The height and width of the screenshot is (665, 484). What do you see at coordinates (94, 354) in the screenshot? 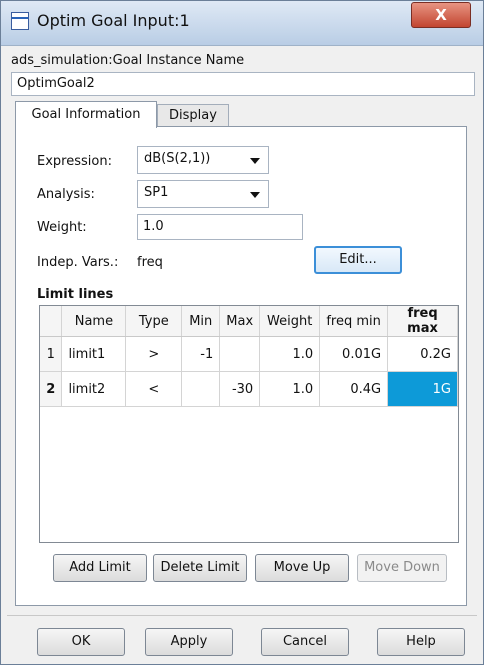
I see `cell-name: limit1` at bounding box center [94, 354].